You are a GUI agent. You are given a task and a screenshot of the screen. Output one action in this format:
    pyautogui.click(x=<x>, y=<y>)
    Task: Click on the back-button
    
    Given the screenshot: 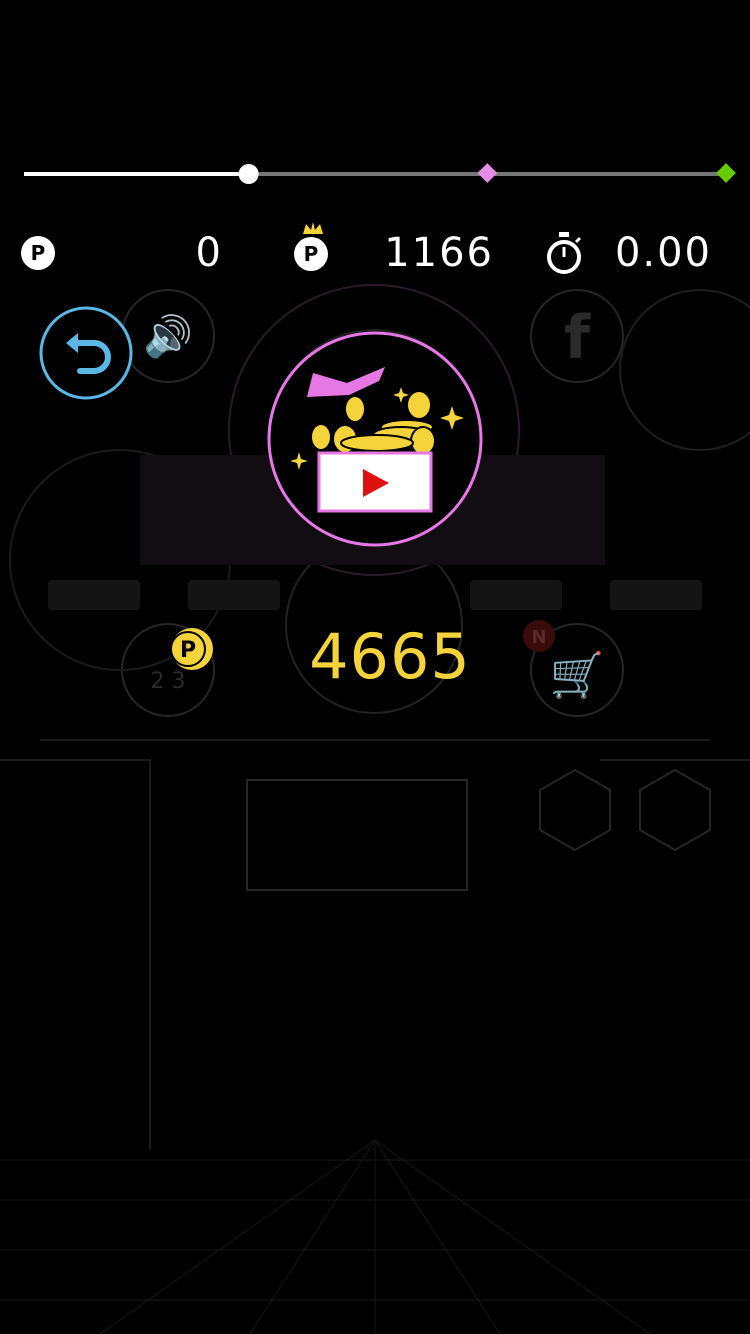 What is the action you would take?
    pyautogui.click(x=86, y=353)
    